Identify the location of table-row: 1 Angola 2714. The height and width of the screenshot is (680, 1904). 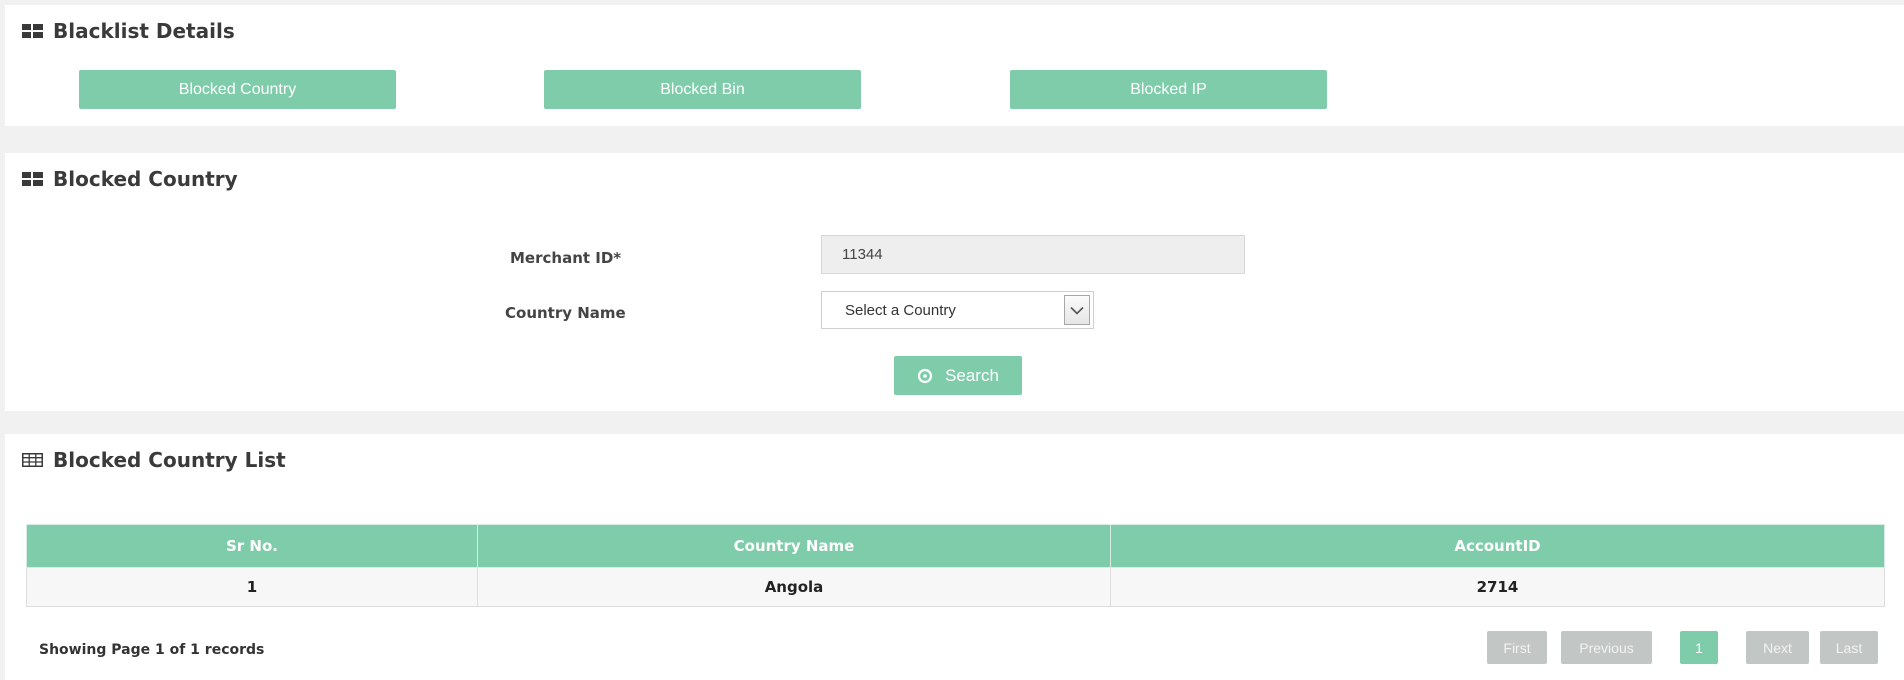
(955, 587).